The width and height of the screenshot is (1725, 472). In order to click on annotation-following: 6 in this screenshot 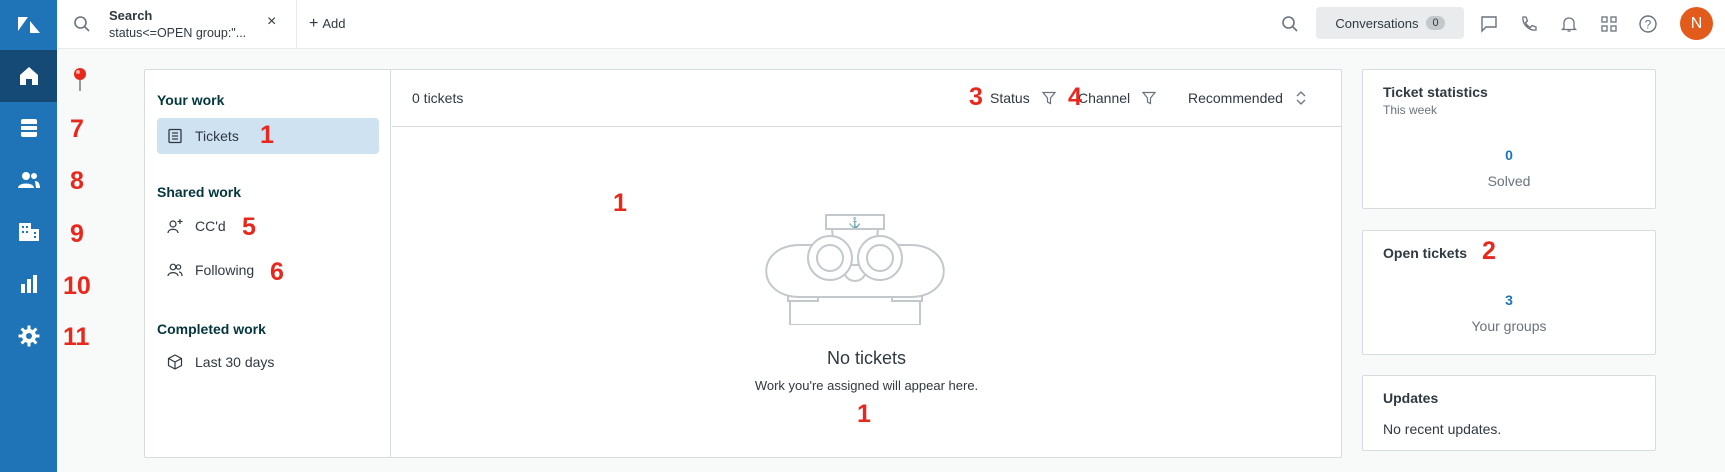, I will do `click(277, 272)`.